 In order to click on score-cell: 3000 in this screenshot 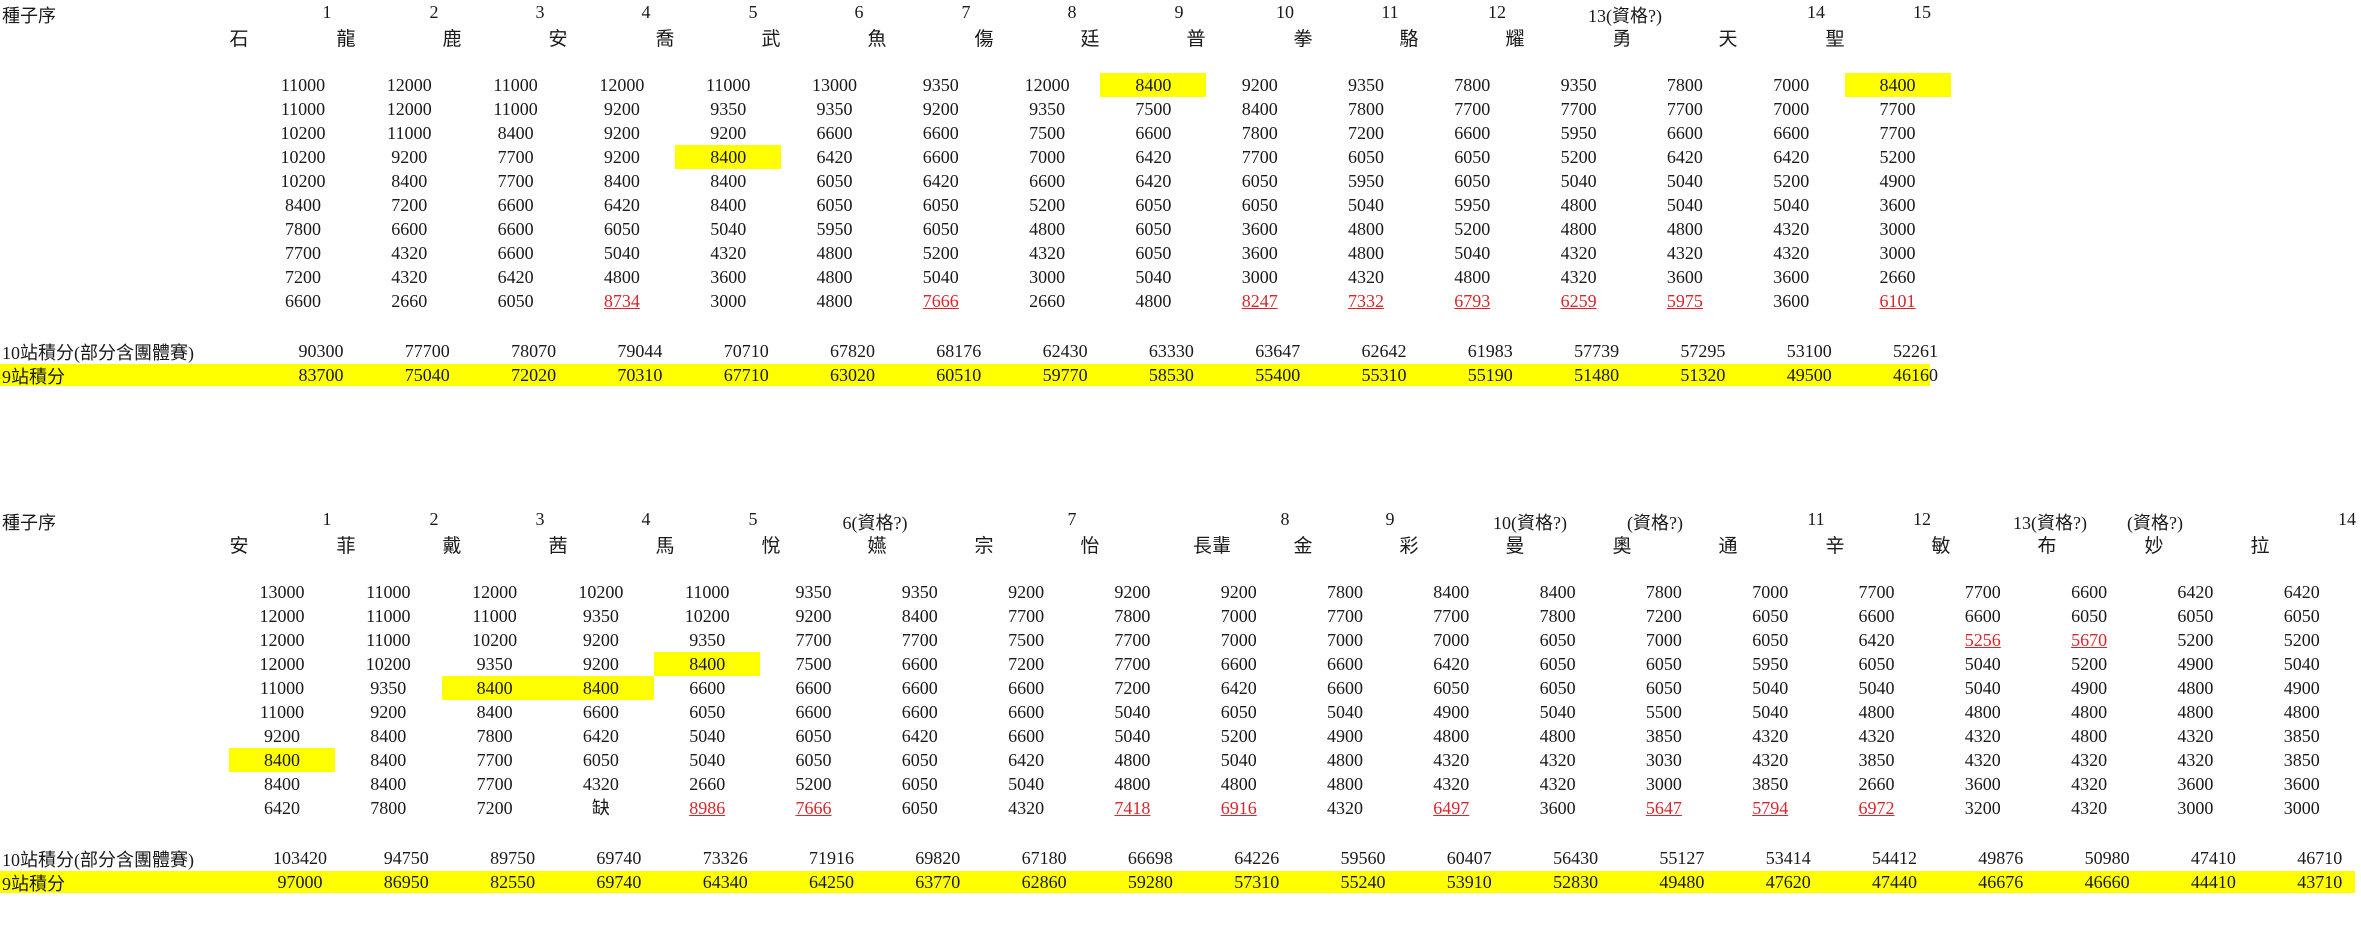, I will do `click(1259, 277)`.